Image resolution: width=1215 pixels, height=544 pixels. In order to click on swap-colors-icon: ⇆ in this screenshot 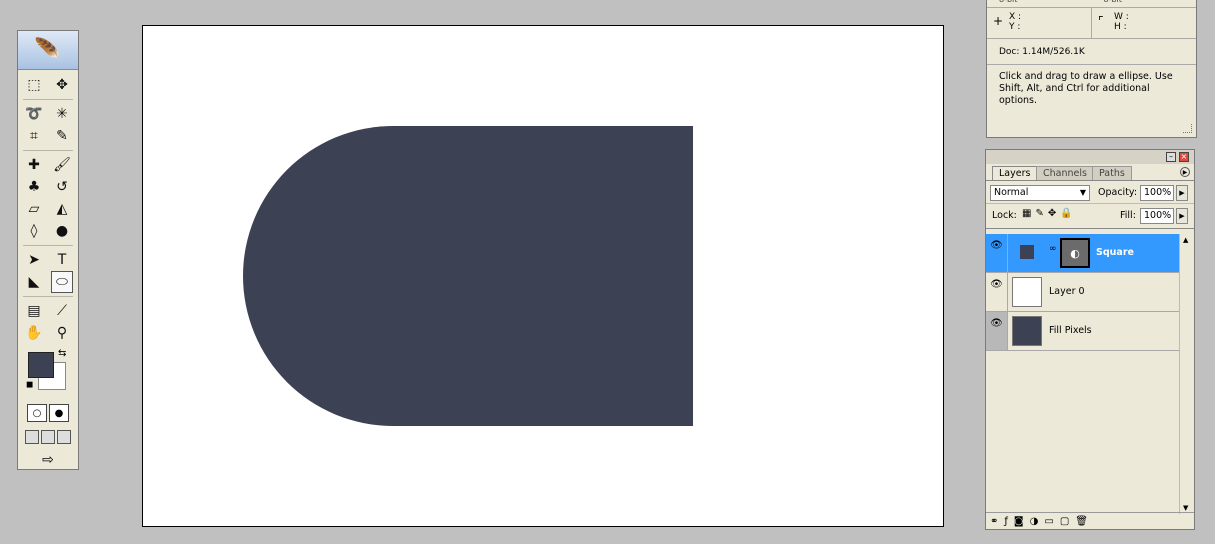, I will do `click(62, 353)`.